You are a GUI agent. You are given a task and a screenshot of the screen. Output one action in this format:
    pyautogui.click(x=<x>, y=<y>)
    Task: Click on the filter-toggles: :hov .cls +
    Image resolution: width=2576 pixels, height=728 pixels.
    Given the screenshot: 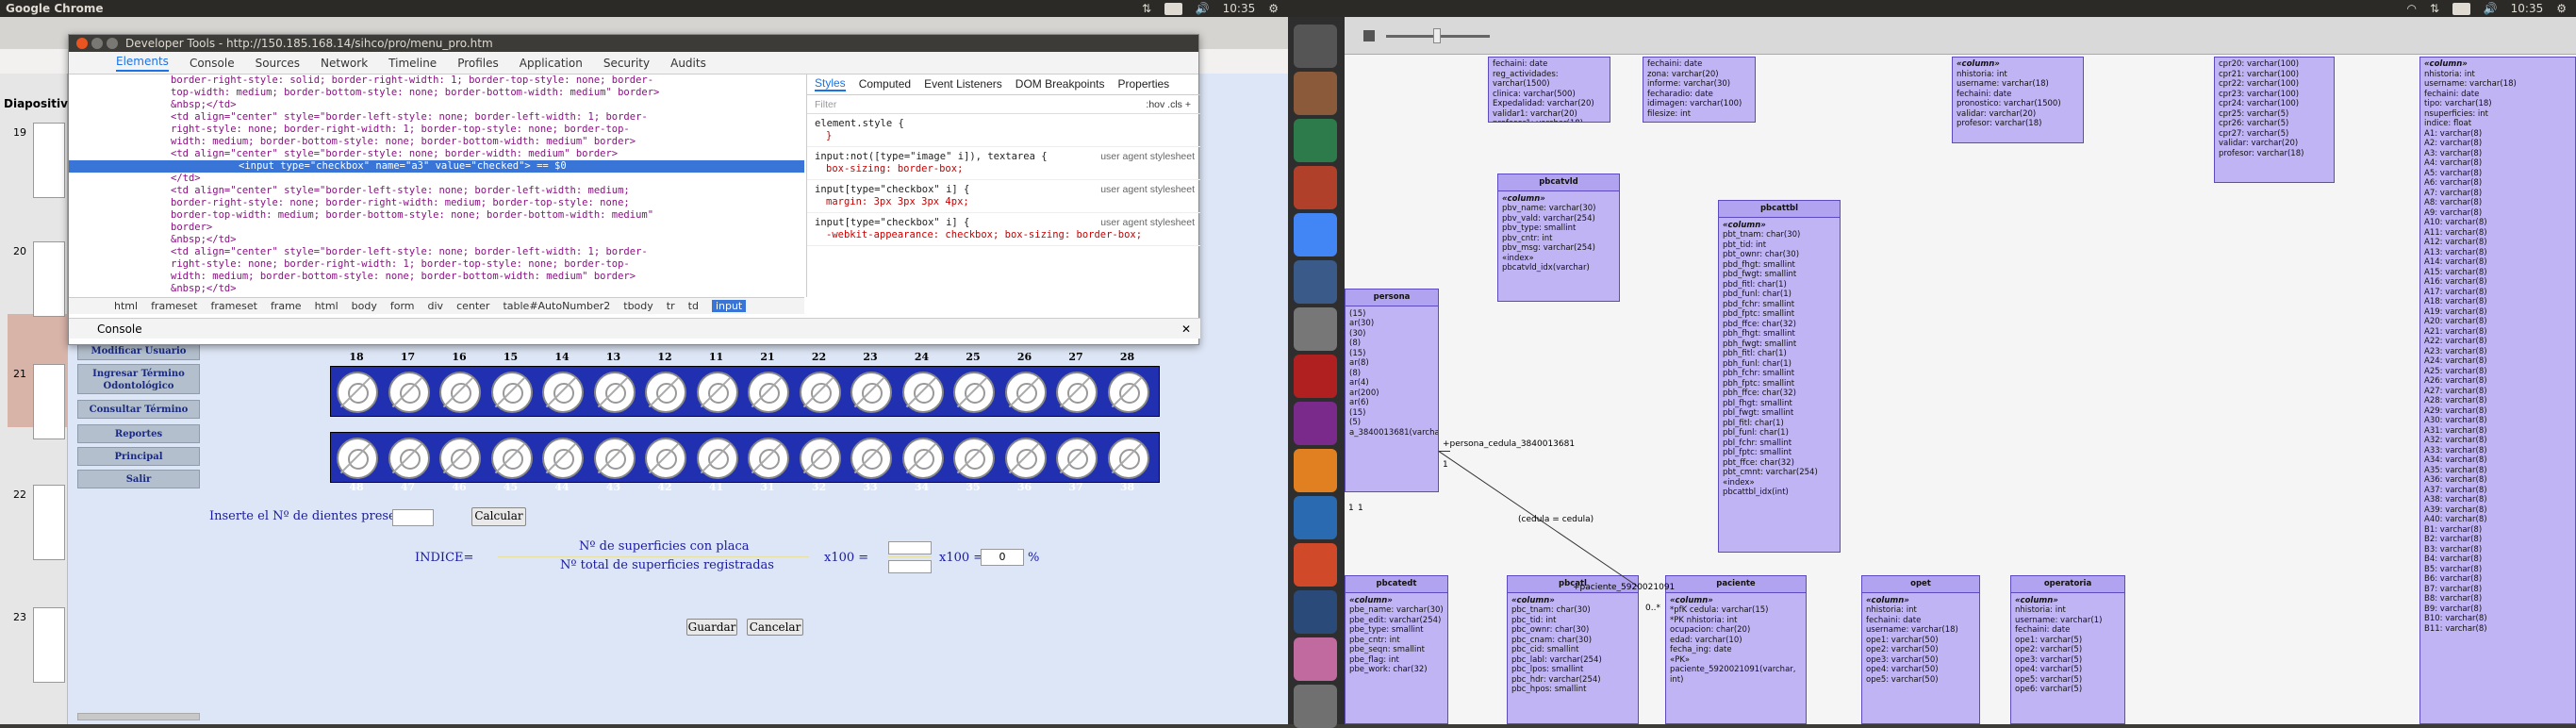 What is the action you would take?
    pyautogui.click(x=1168, y=105)
    